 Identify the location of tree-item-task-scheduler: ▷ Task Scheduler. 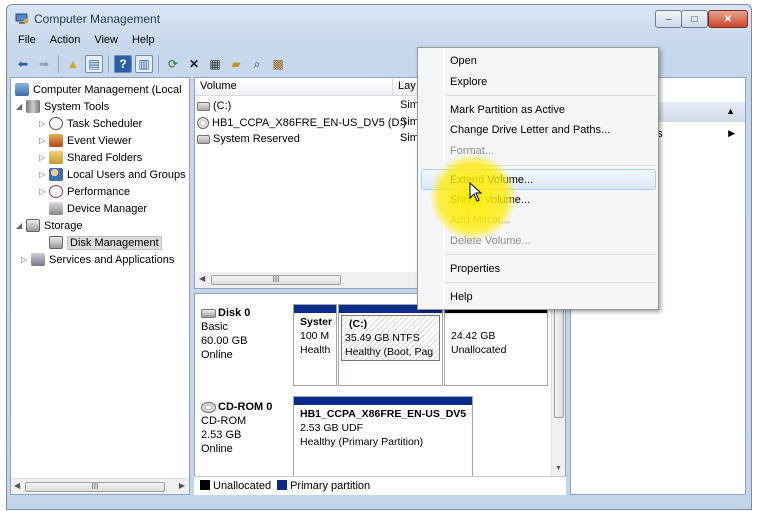
(90, 123).